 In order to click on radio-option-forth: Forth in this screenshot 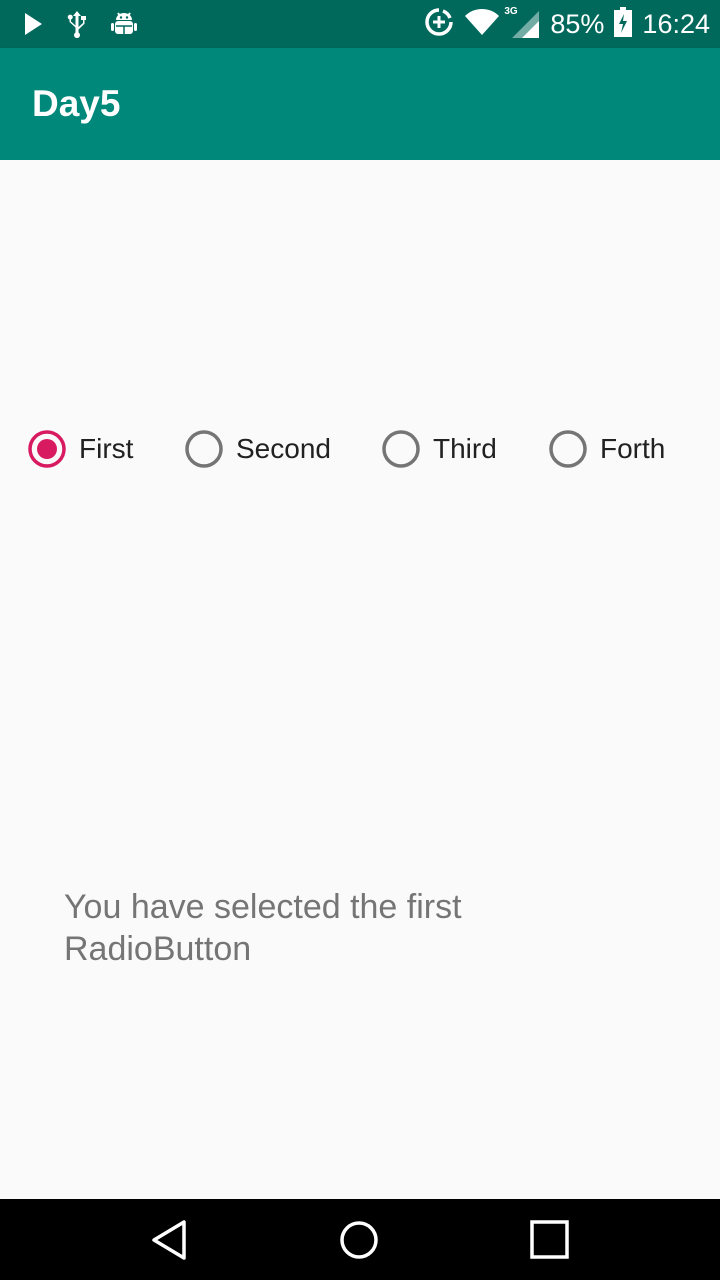, I will do `click(606, 449)`.